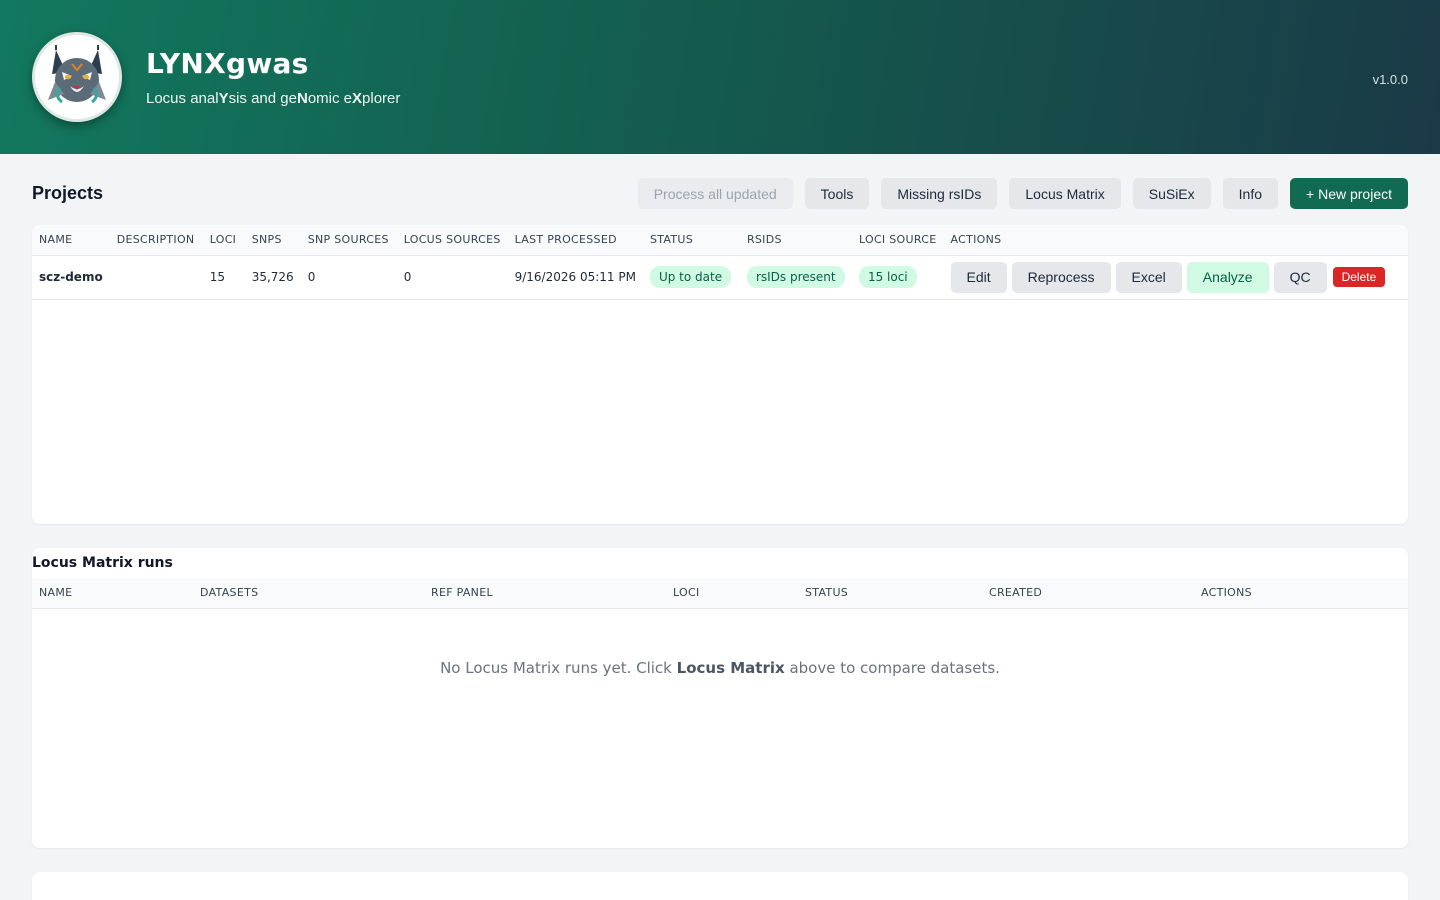 The width and height of the screenshot is (1440, 900). What do you see at coordinates (1171, 193) in the screenshot?
I see `susiex-button: SuSiEx` at bounding box center [1171, 193].